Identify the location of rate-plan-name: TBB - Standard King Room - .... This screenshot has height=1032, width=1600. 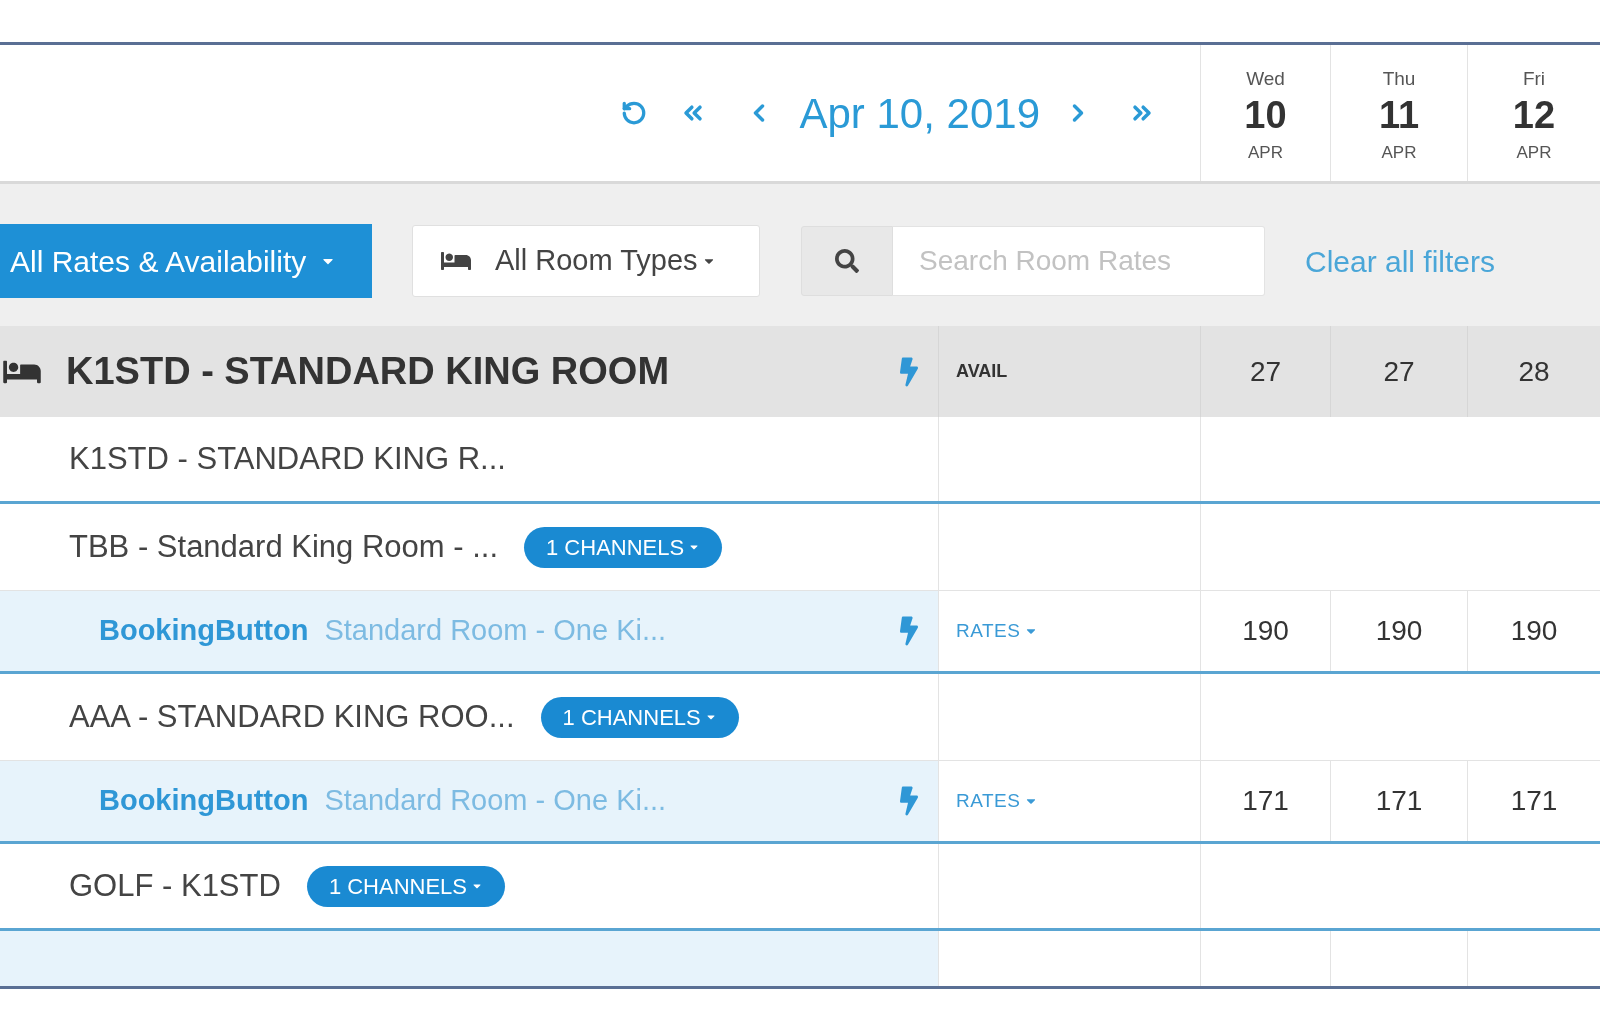
(283, 546).